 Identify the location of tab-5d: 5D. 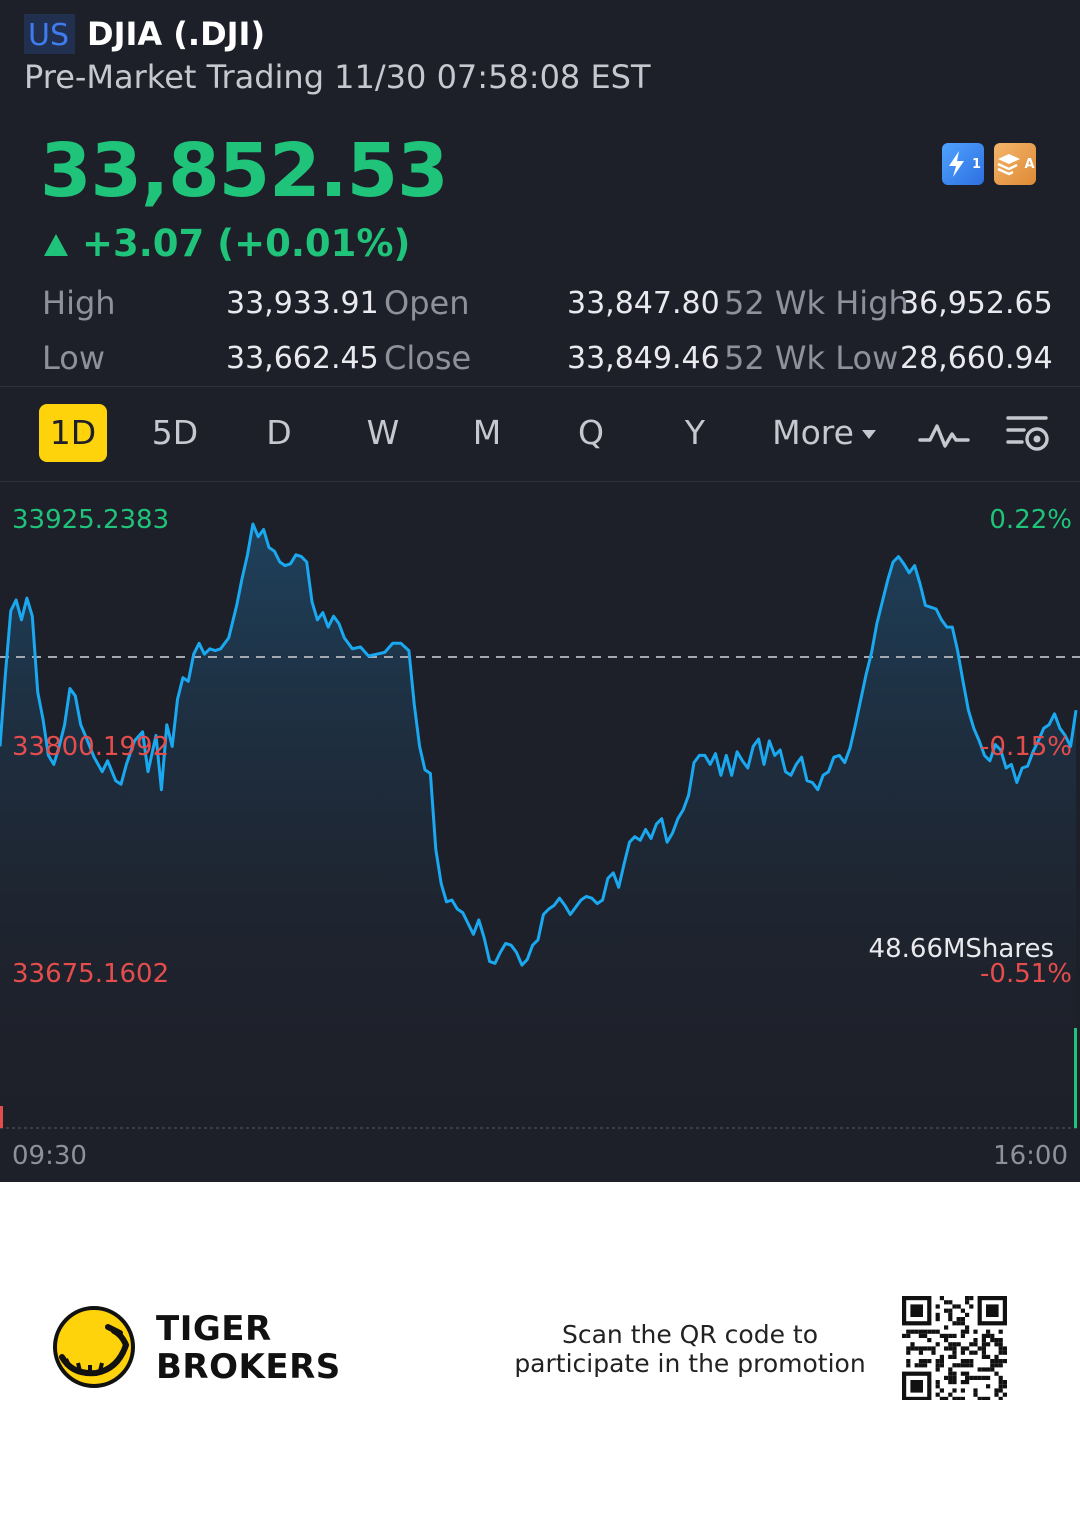
(175, 433).